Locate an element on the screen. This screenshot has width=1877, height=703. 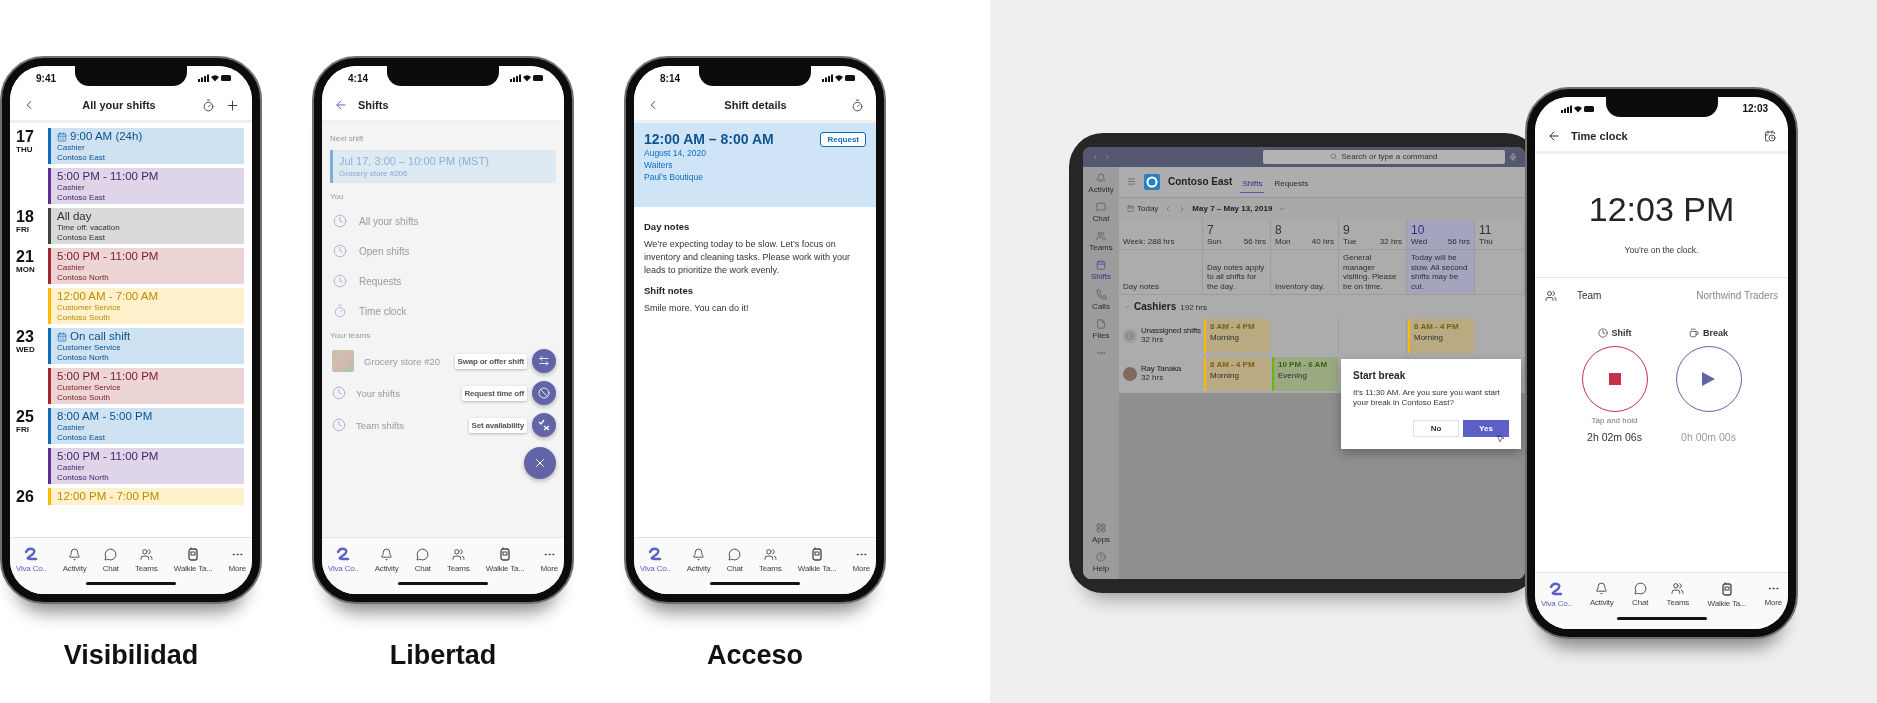
day-hours: 32 hrs is located at coordinates (1390, 241).